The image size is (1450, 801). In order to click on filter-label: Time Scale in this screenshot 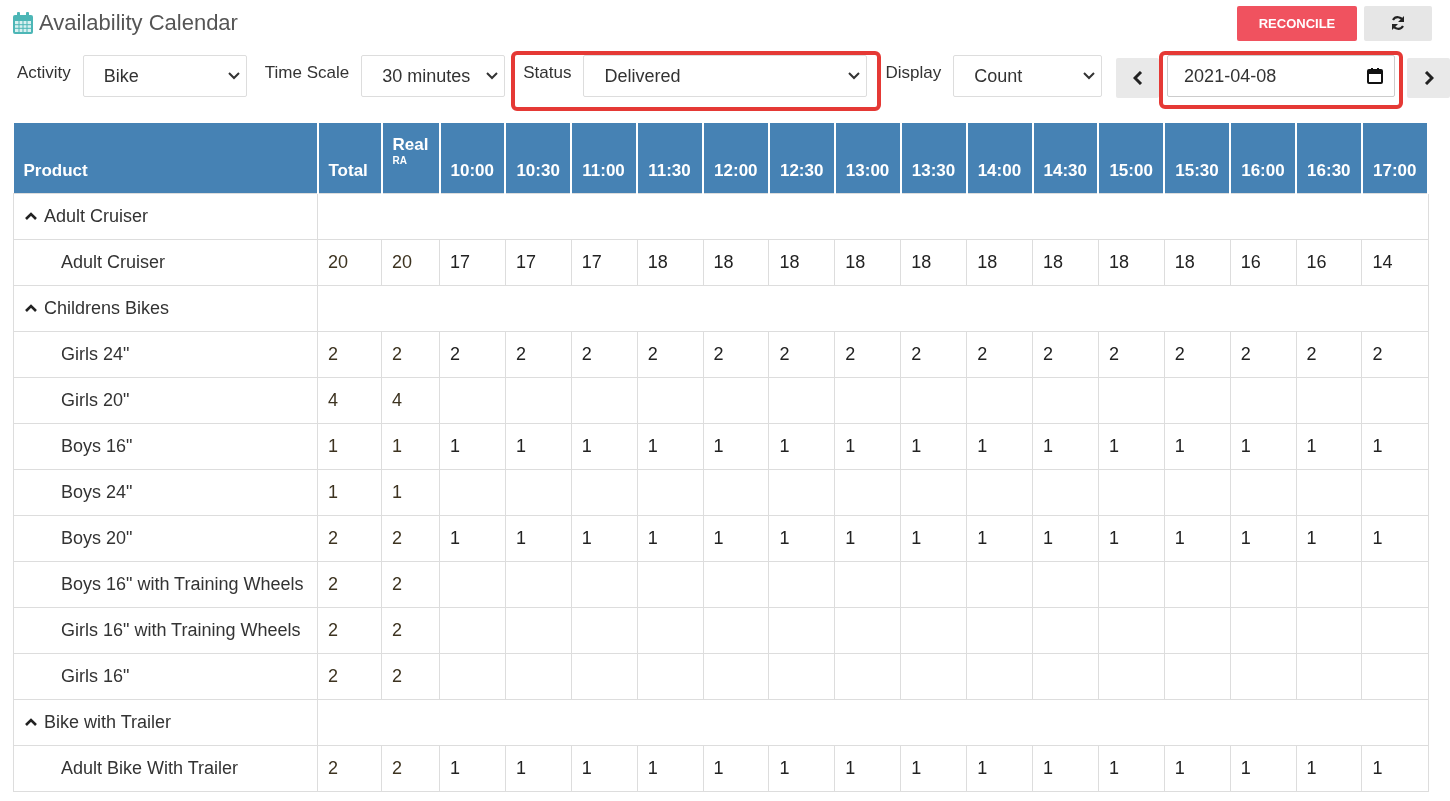, I will do `click(307, 73)`.